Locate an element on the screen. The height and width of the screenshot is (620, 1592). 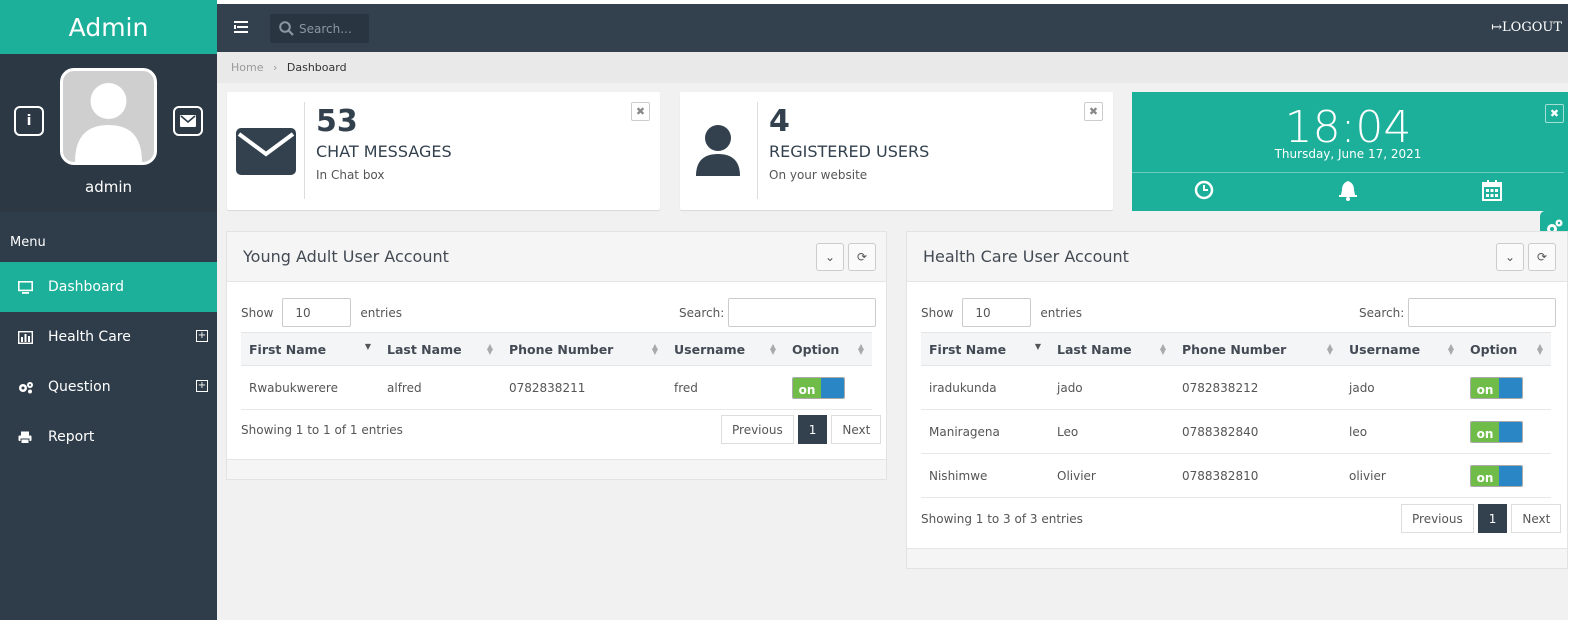
cell-phone: 0782838211 is located at coordinates (583, 387).